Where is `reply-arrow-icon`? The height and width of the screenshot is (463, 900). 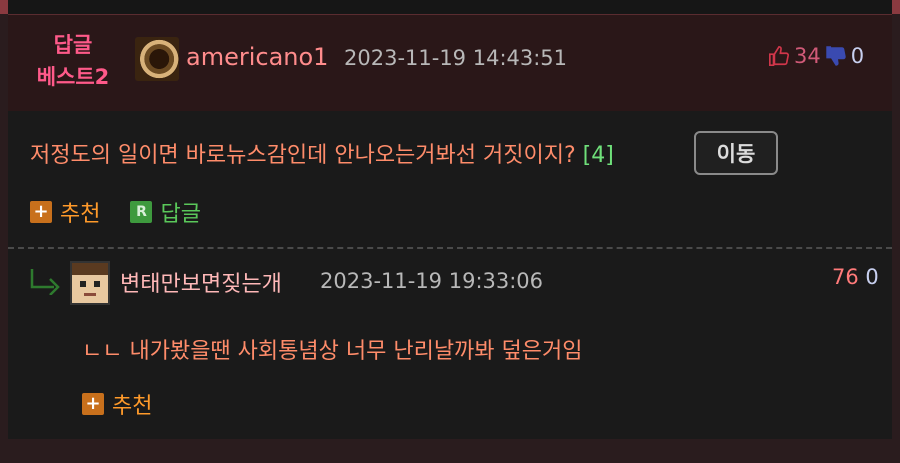 reply-arrow-icon is located at coordinates (45, 282).